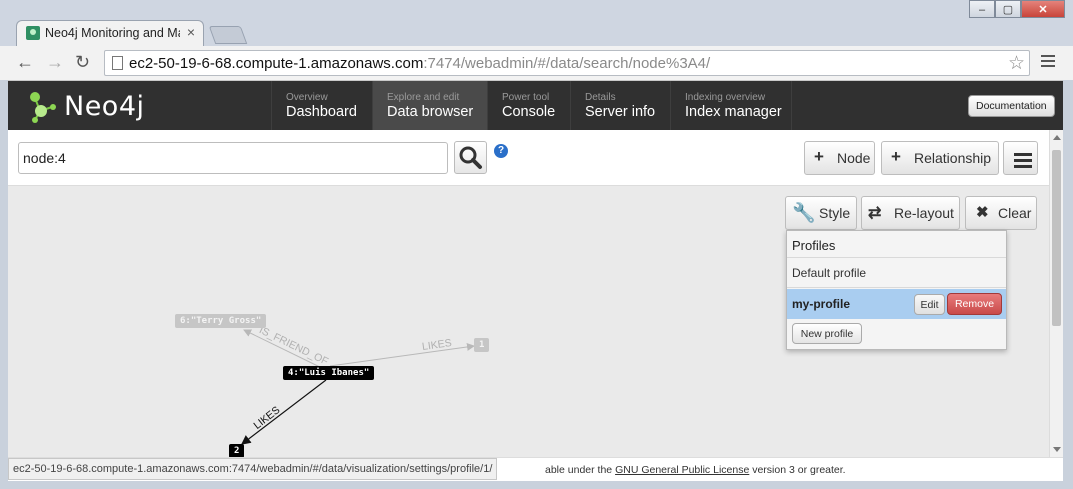 This screenshot has width=1073, height=489. I want to click on nav-dashboard-label: Dashboard, so click(321, 112).